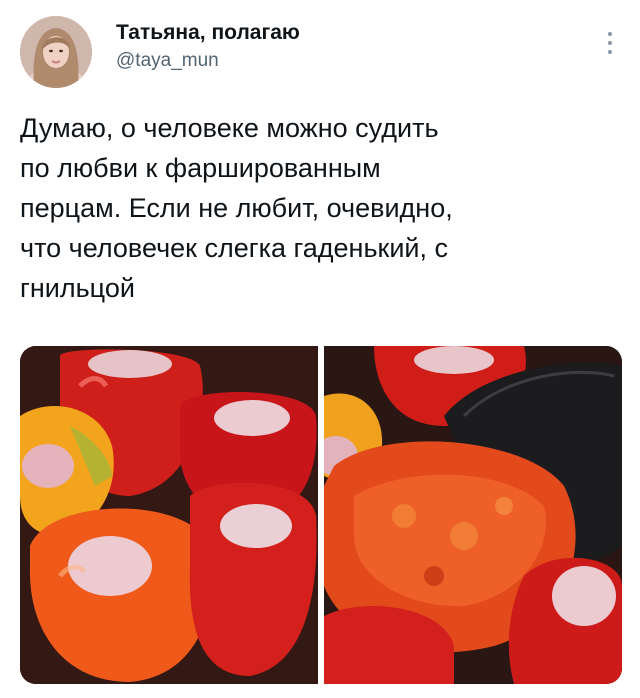 This screenshot has width=640, height=698. What do you see at coordinates (208, 61) in the screenshot?
I see `author-handle: @taya_mun` at bounding box center [208, 61].